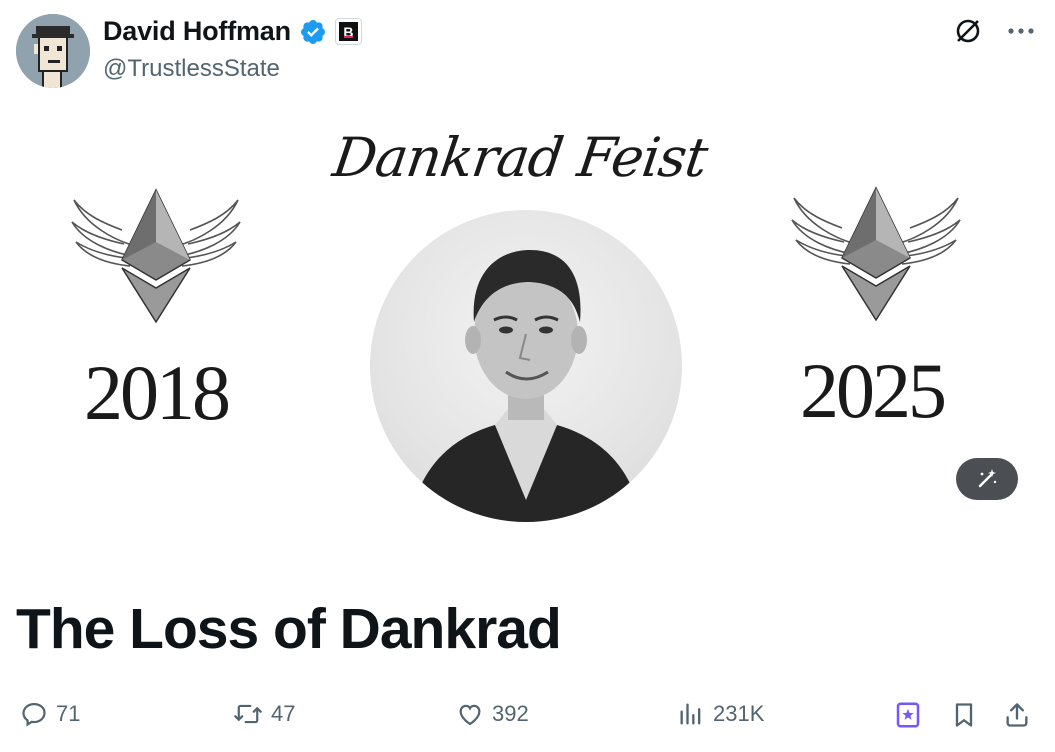  Describe the element at coordinates (156, 256) in the screenshot. I see `winged-ethereum-emblem-icon` at that location.